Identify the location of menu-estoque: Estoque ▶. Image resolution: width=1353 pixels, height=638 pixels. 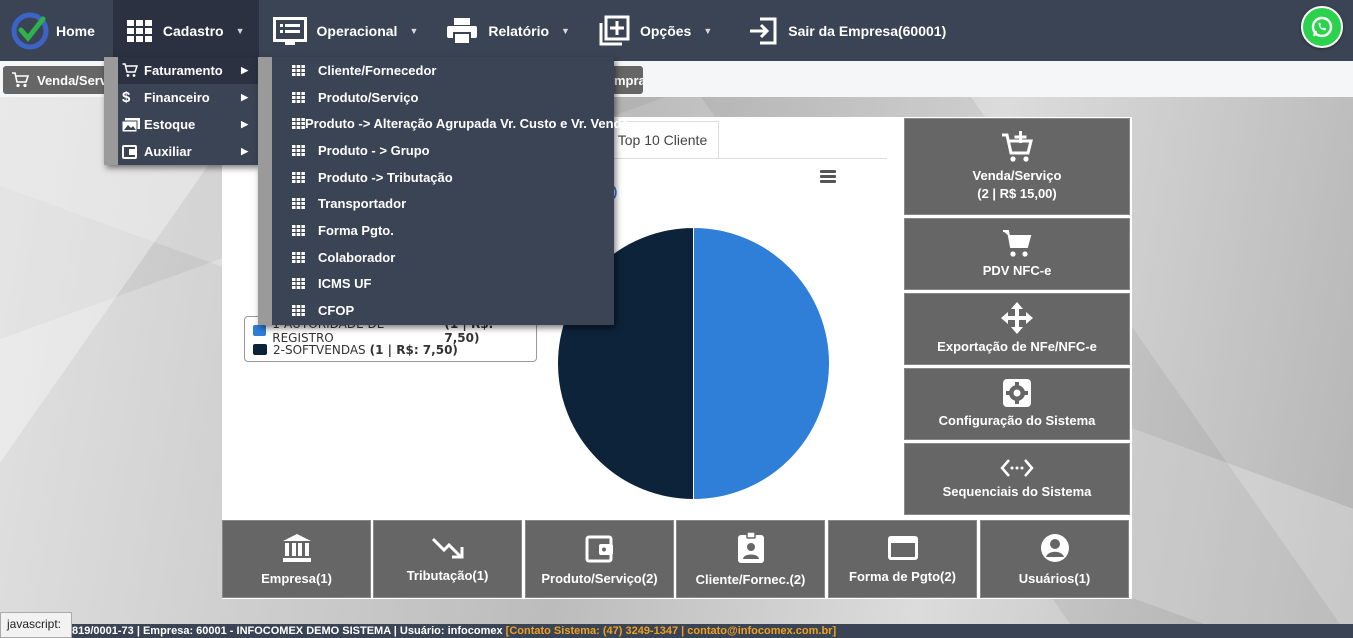
(181, 124).